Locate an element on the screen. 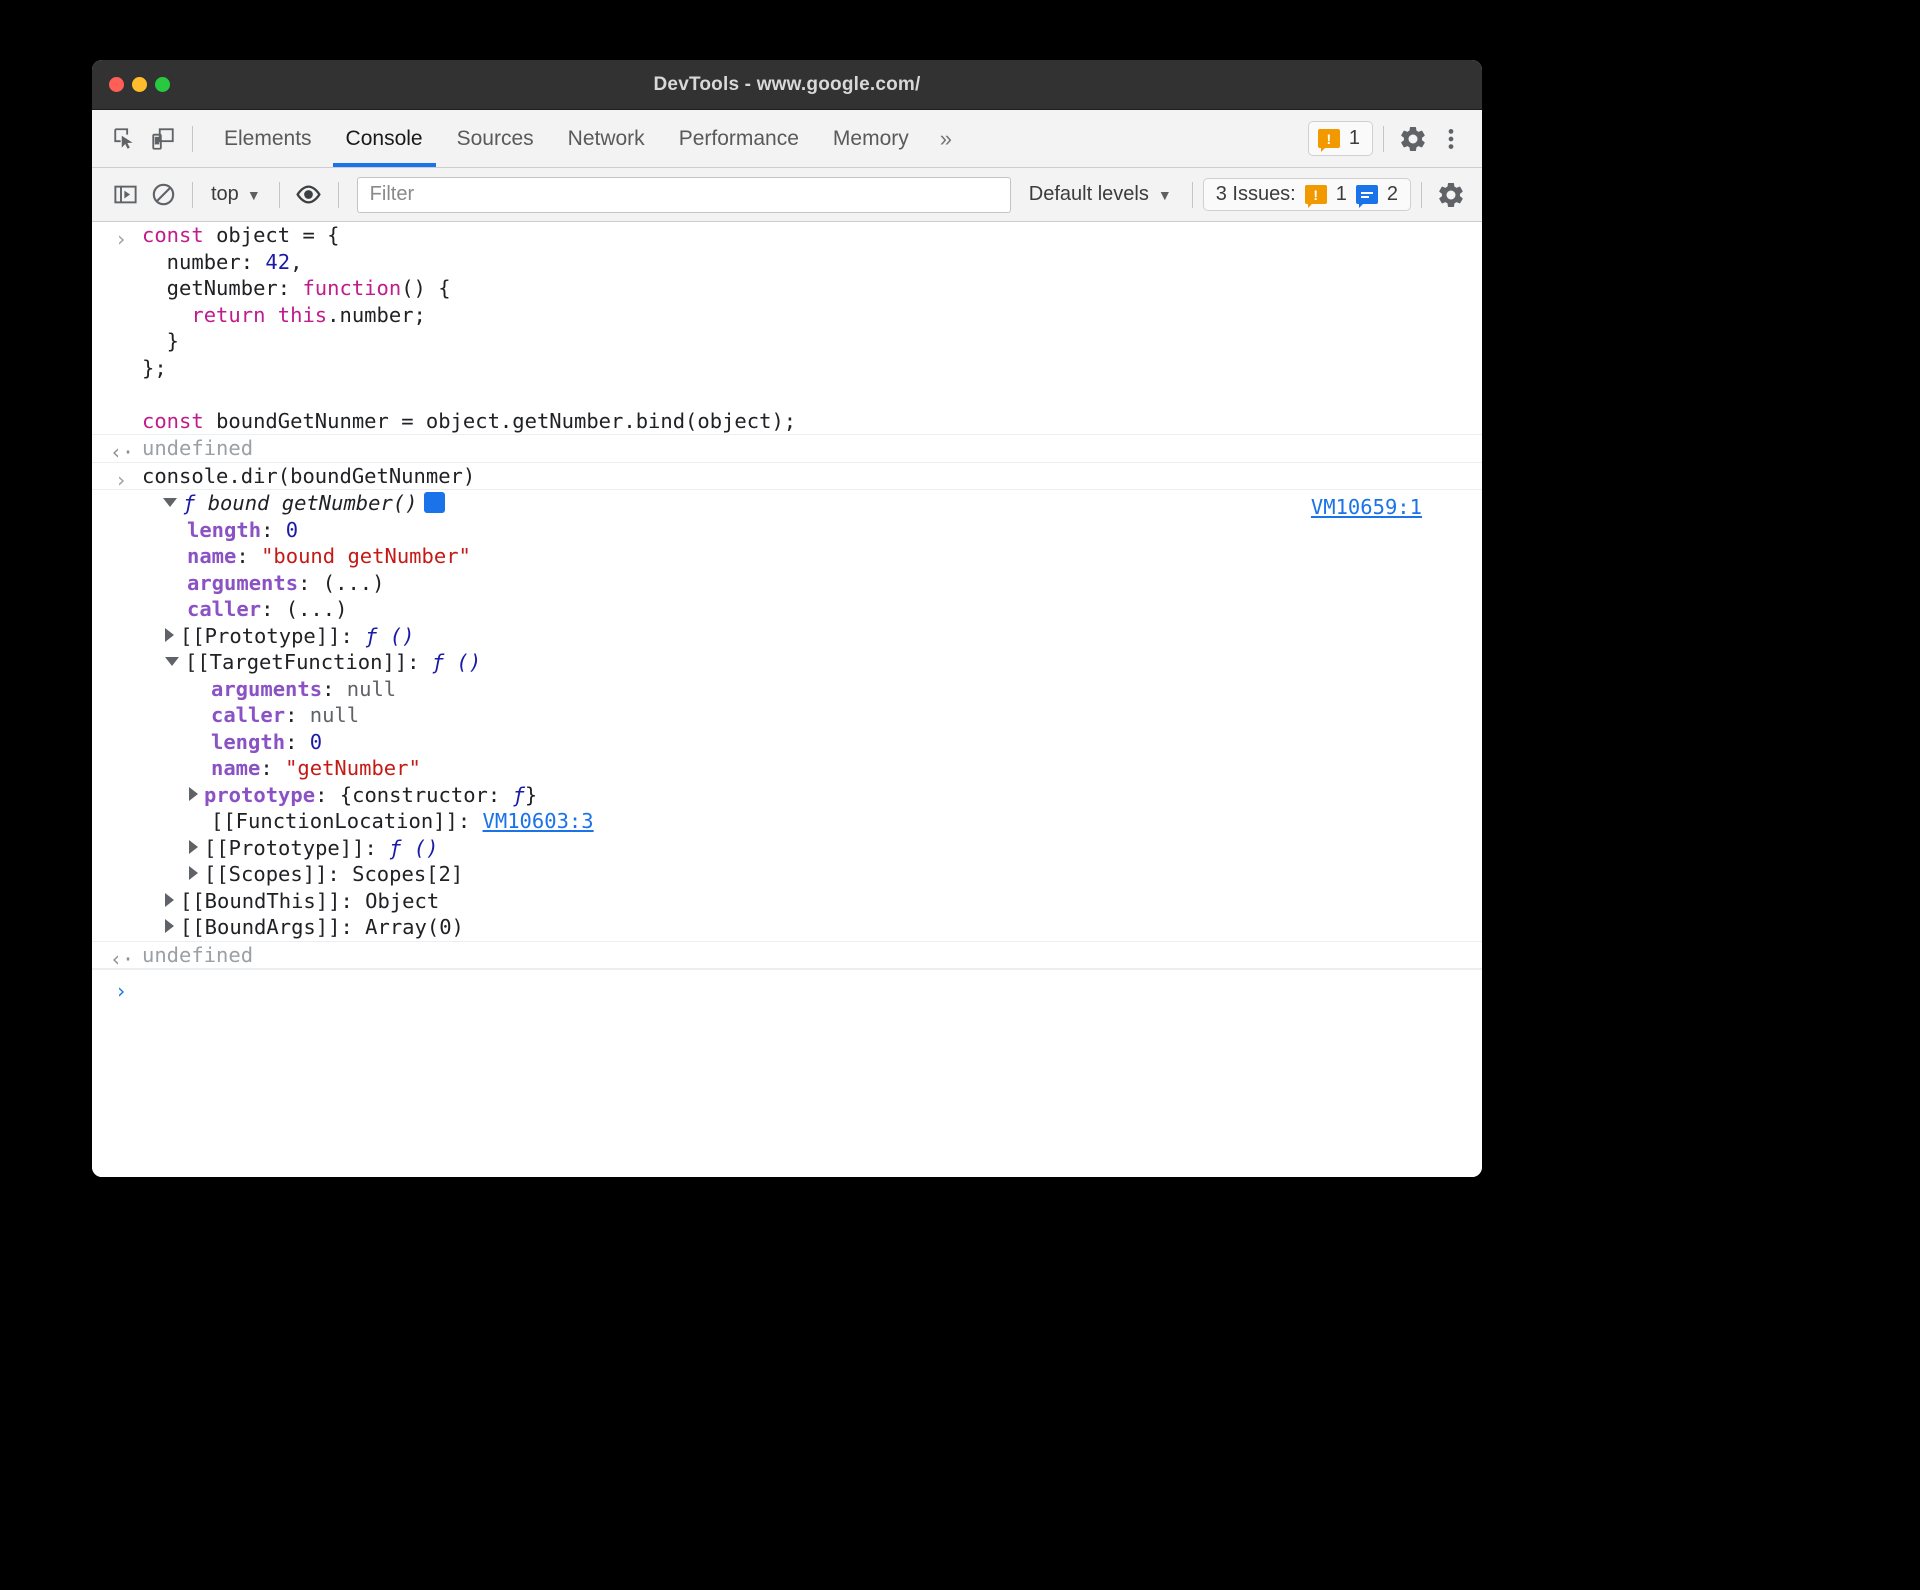 The height and width of the screenshot is (1590, 1920). warning-icon: ! is located at coordinates (1315, 196).